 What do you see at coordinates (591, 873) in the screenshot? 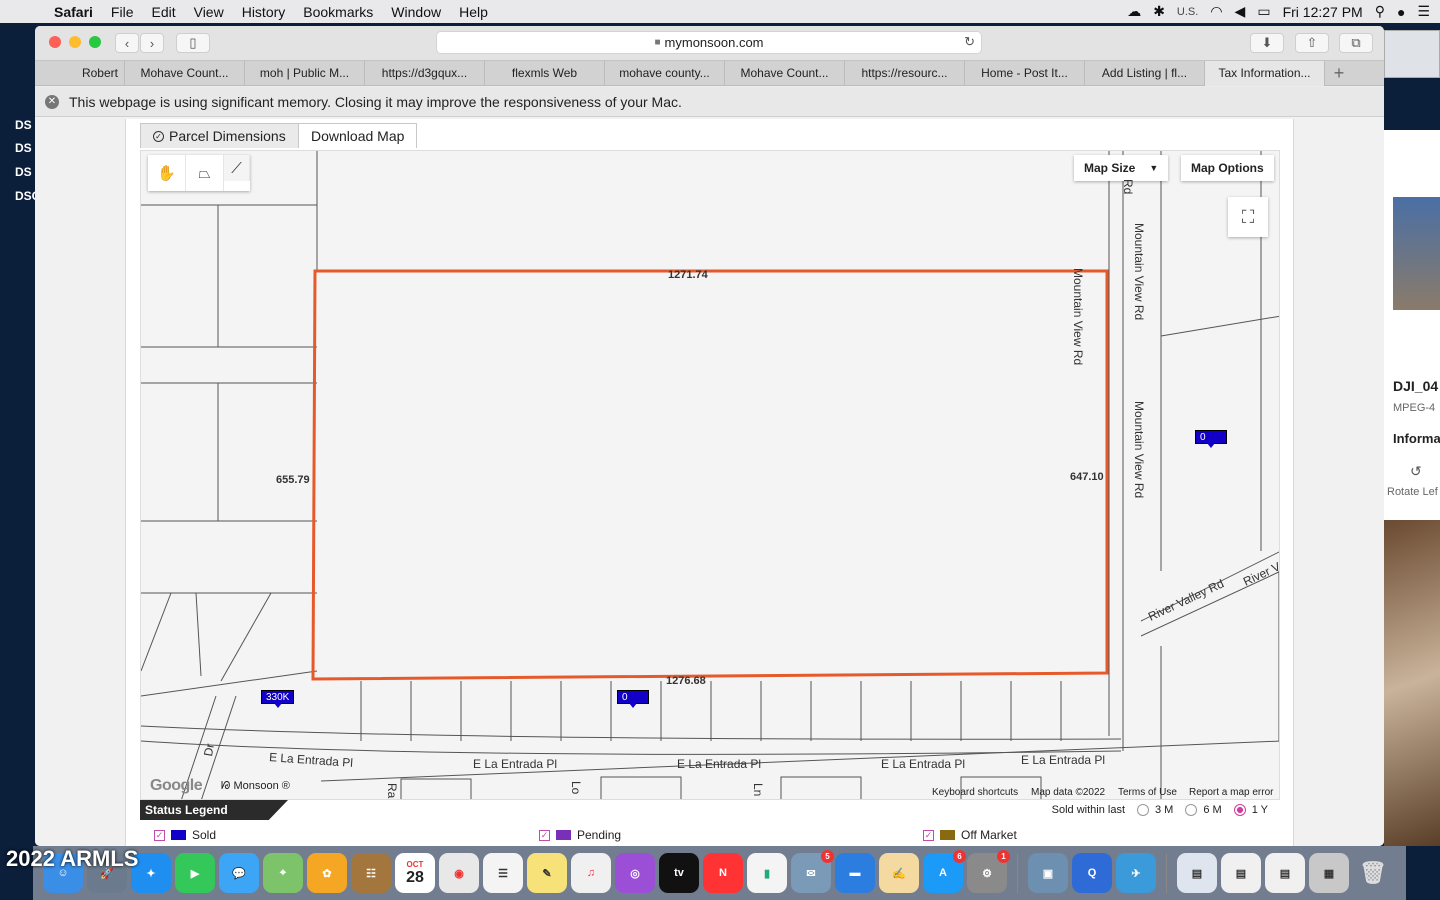
I see `music-icon: ♫` at bounding box center [591, 873].